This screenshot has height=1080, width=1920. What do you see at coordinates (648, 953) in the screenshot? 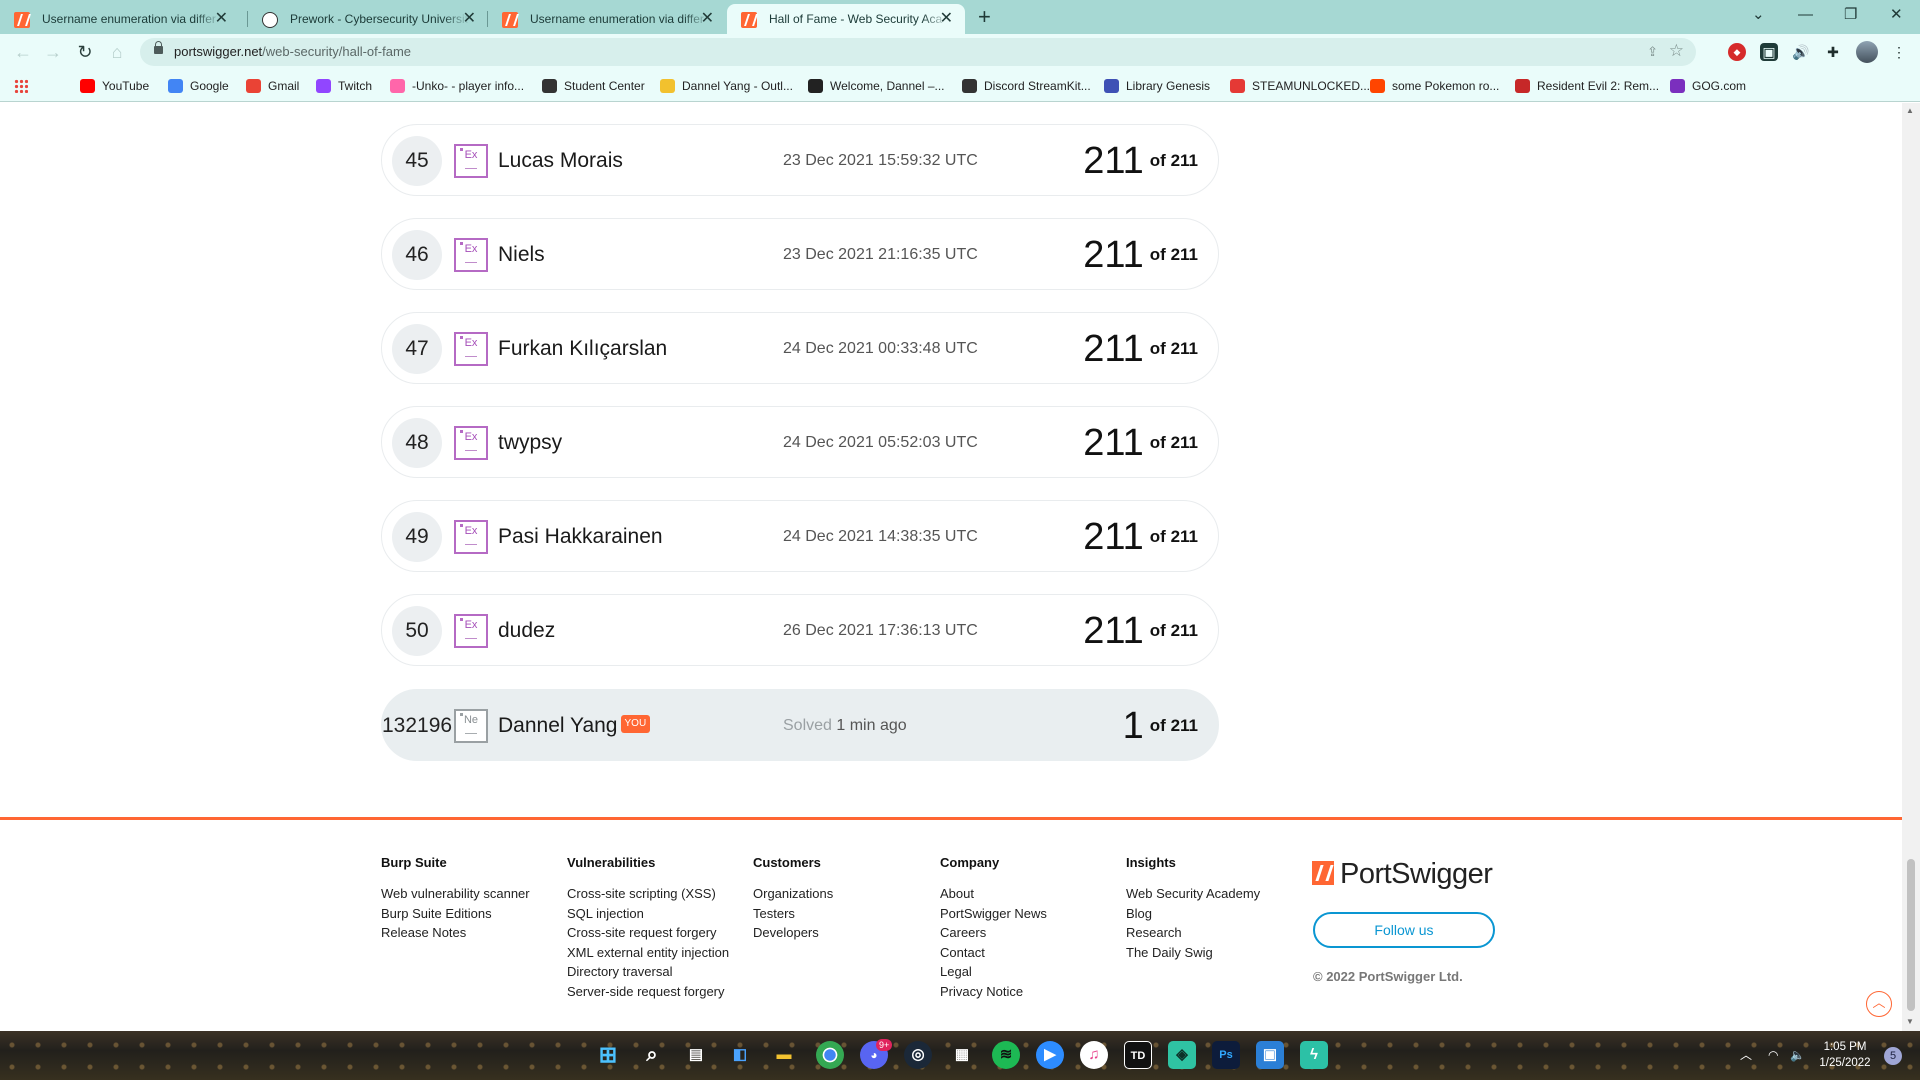
I see `footer-link: XML external entity injection` at bounding box center [648, 953].